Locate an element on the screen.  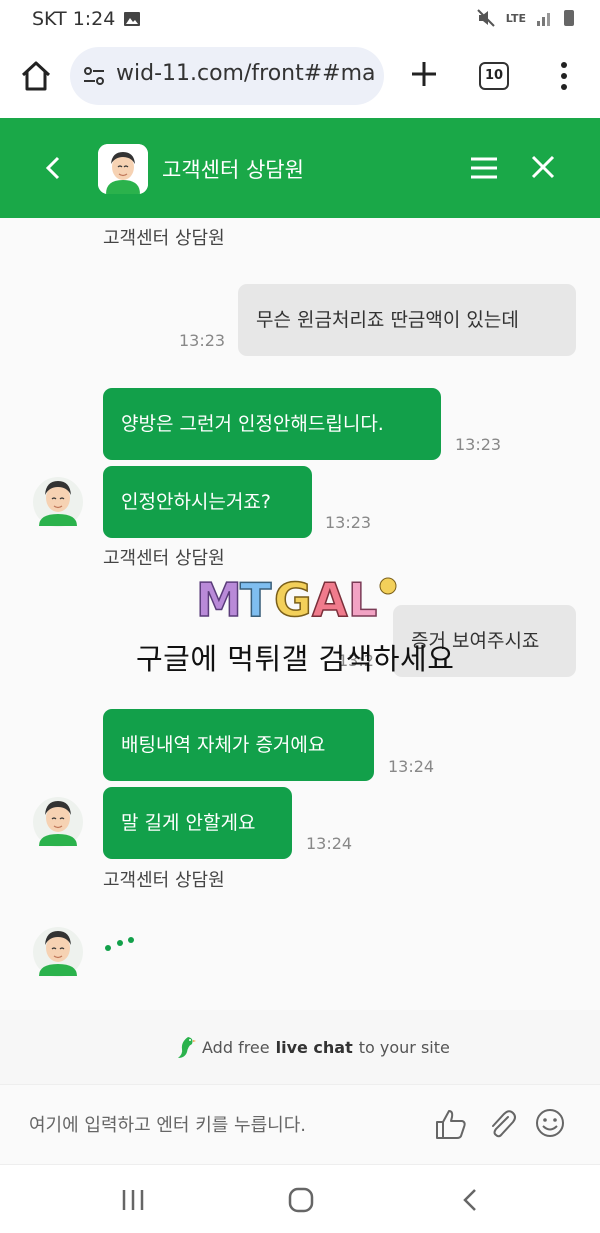
thumbs-up-icon is located at coordinates (451, 1124).